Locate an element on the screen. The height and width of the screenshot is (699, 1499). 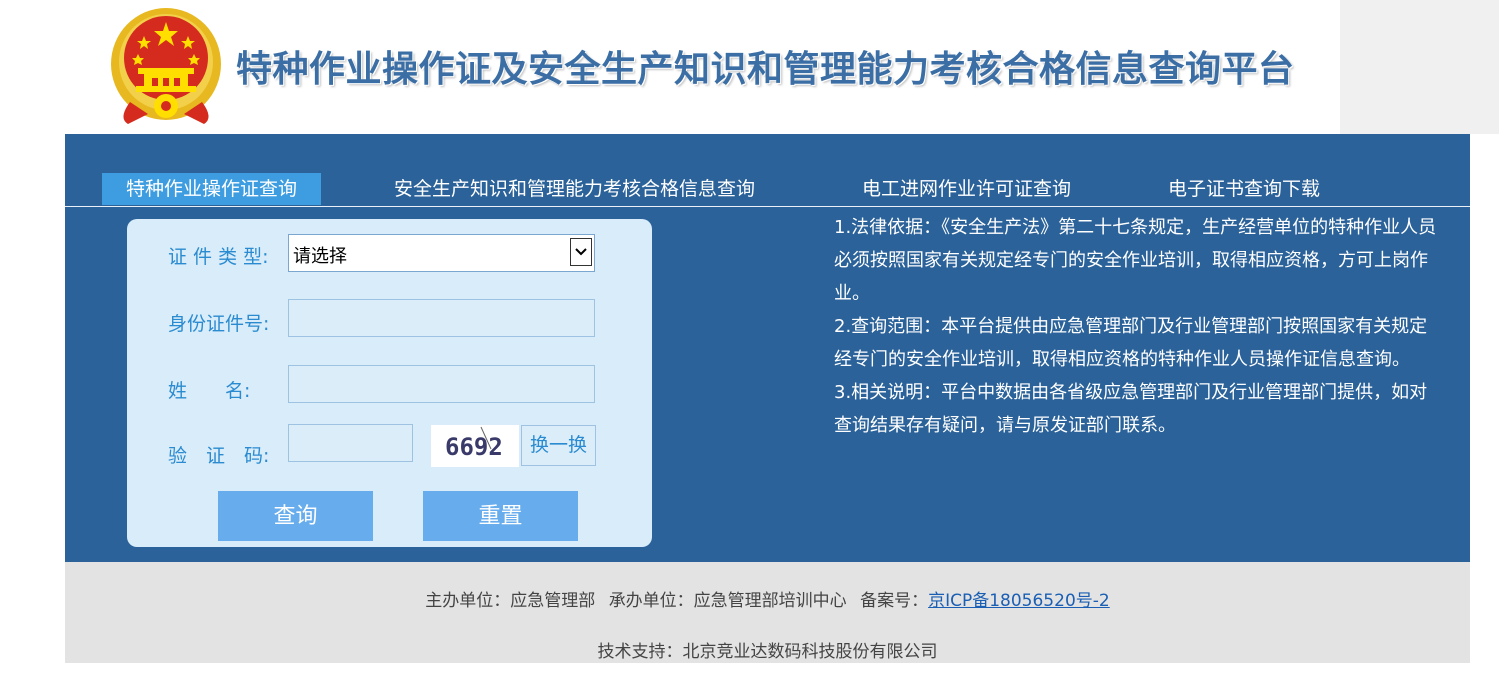
id-number-input is located at coordinates (441, 318).